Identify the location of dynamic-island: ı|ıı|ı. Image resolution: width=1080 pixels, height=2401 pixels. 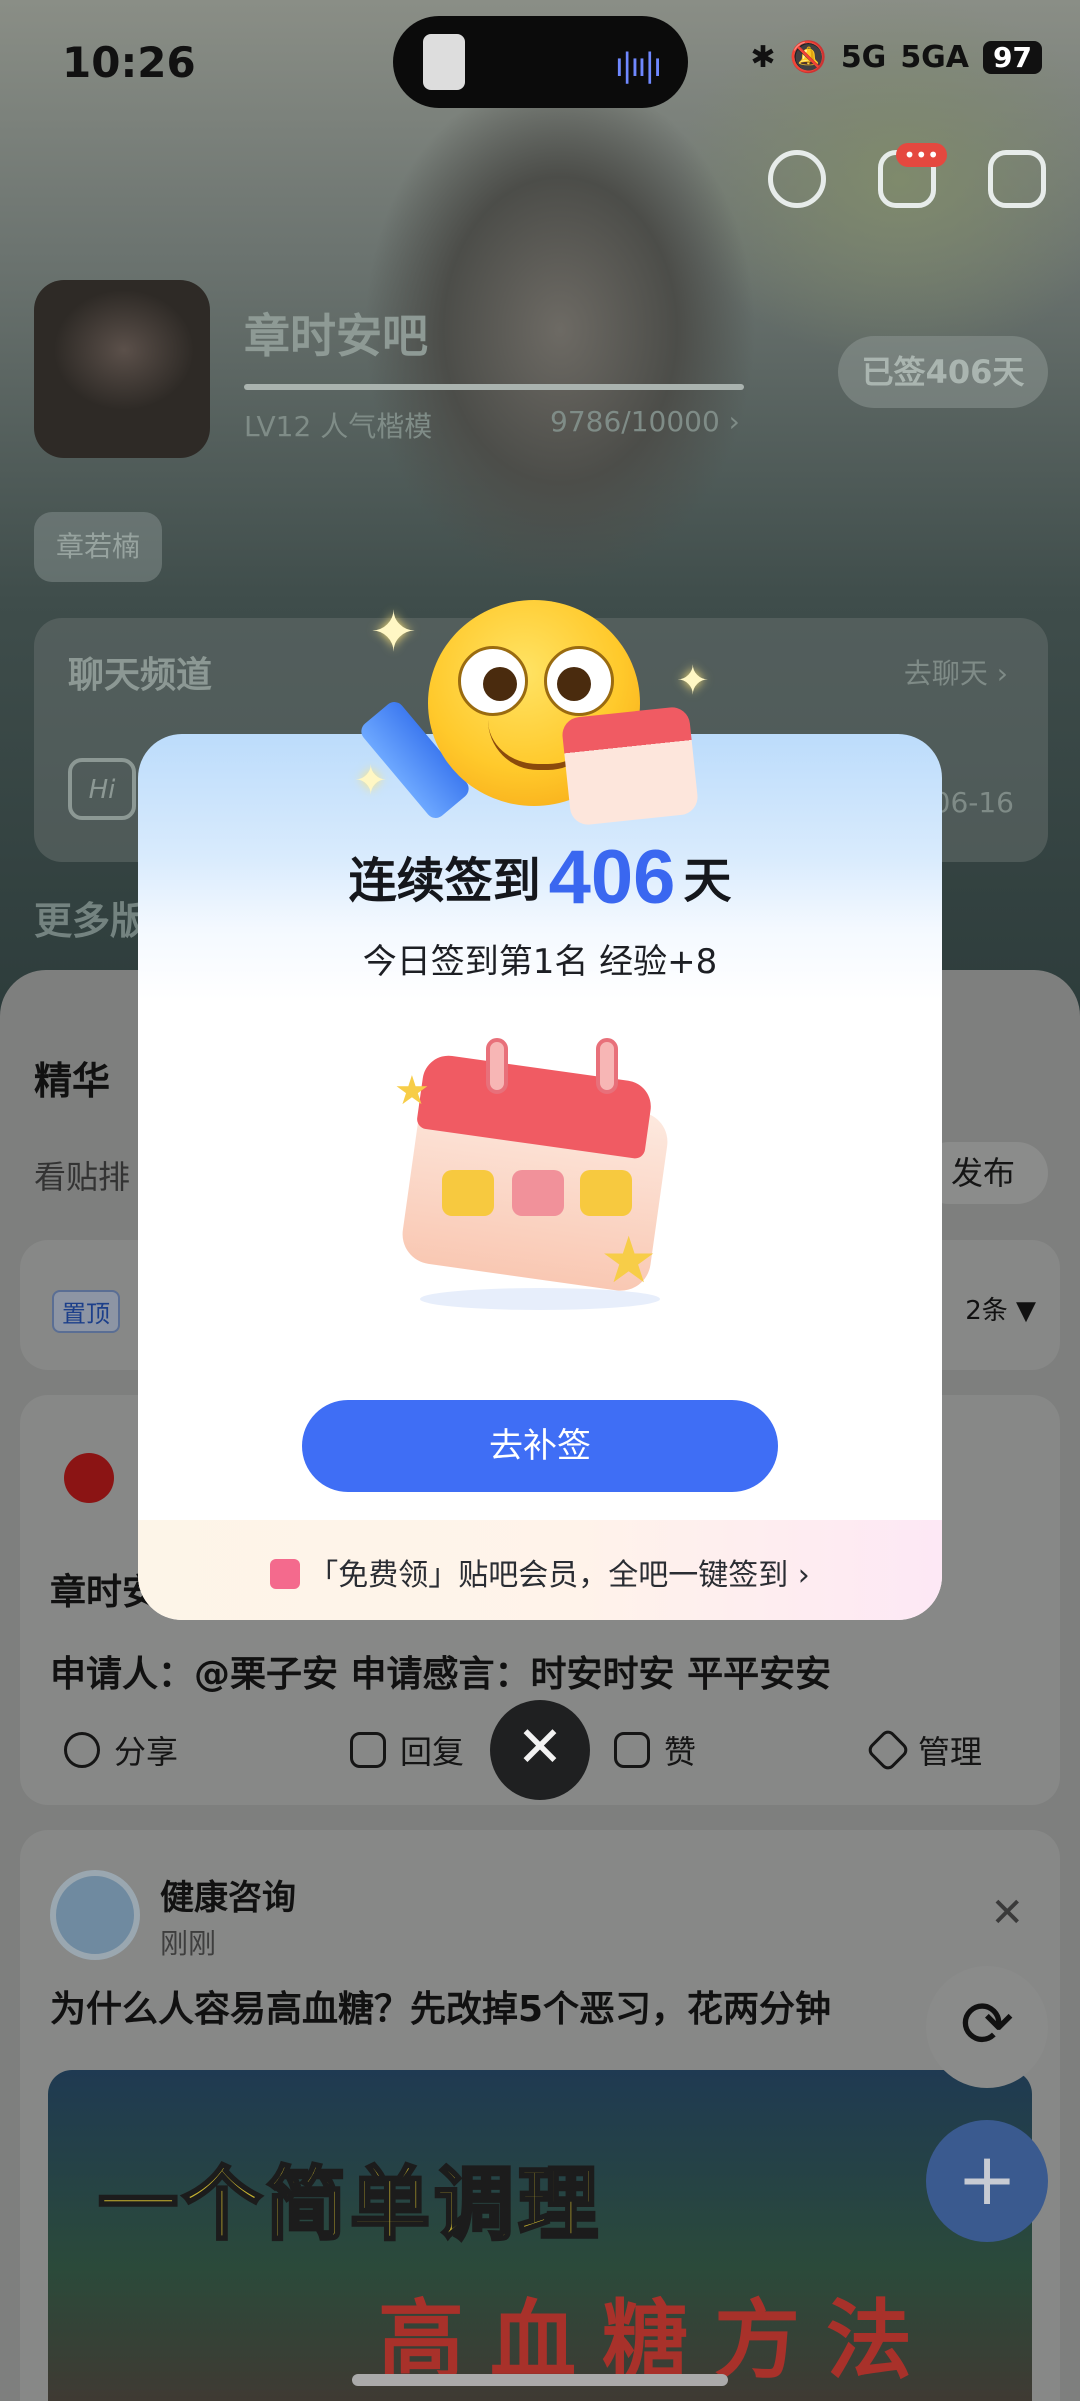
(540, 62).